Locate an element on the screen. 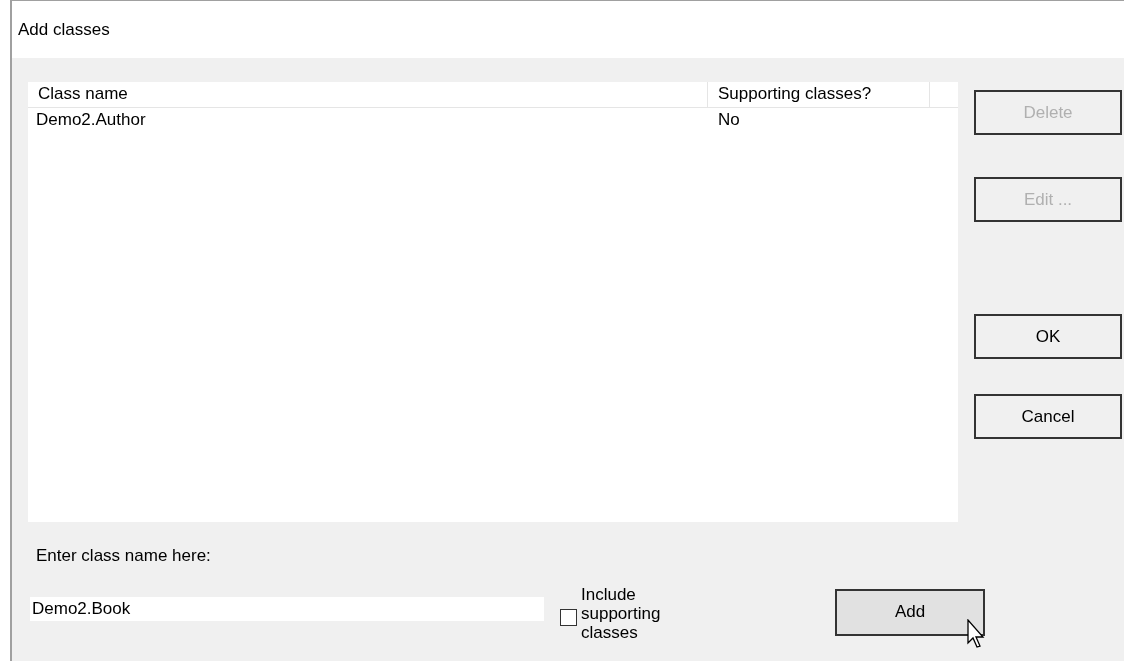 The image size is (1124, 661). checkbox is located at coordinates (568, 617).